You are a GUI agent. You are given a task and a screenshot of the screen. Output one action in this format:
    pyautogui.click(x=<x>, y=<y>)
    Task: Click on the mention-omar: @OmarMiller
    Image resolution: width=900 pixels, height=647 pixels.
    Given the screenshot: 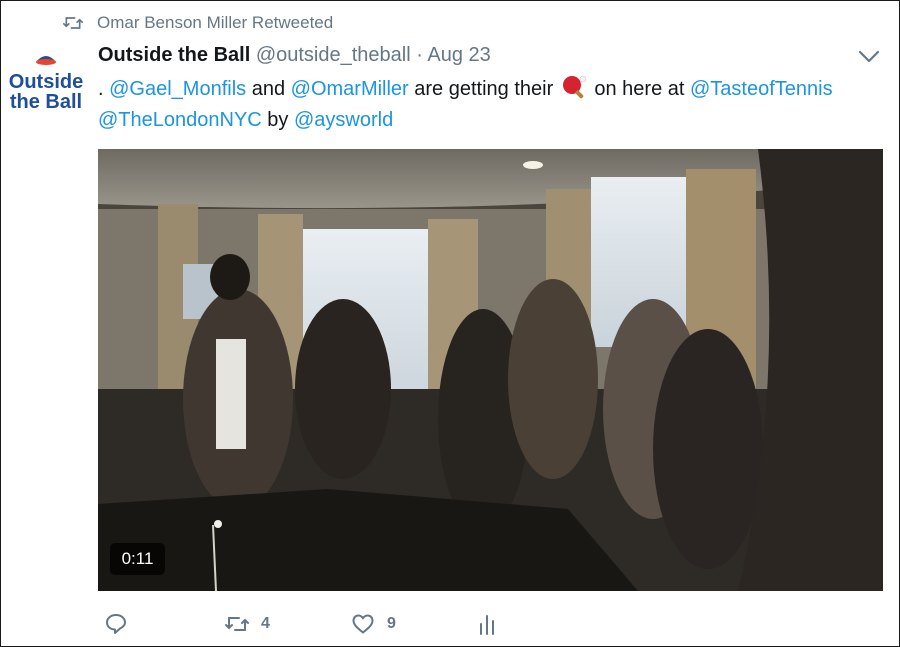 What is the action you would take?
    pyautogui.click(x=350, y=89)
    